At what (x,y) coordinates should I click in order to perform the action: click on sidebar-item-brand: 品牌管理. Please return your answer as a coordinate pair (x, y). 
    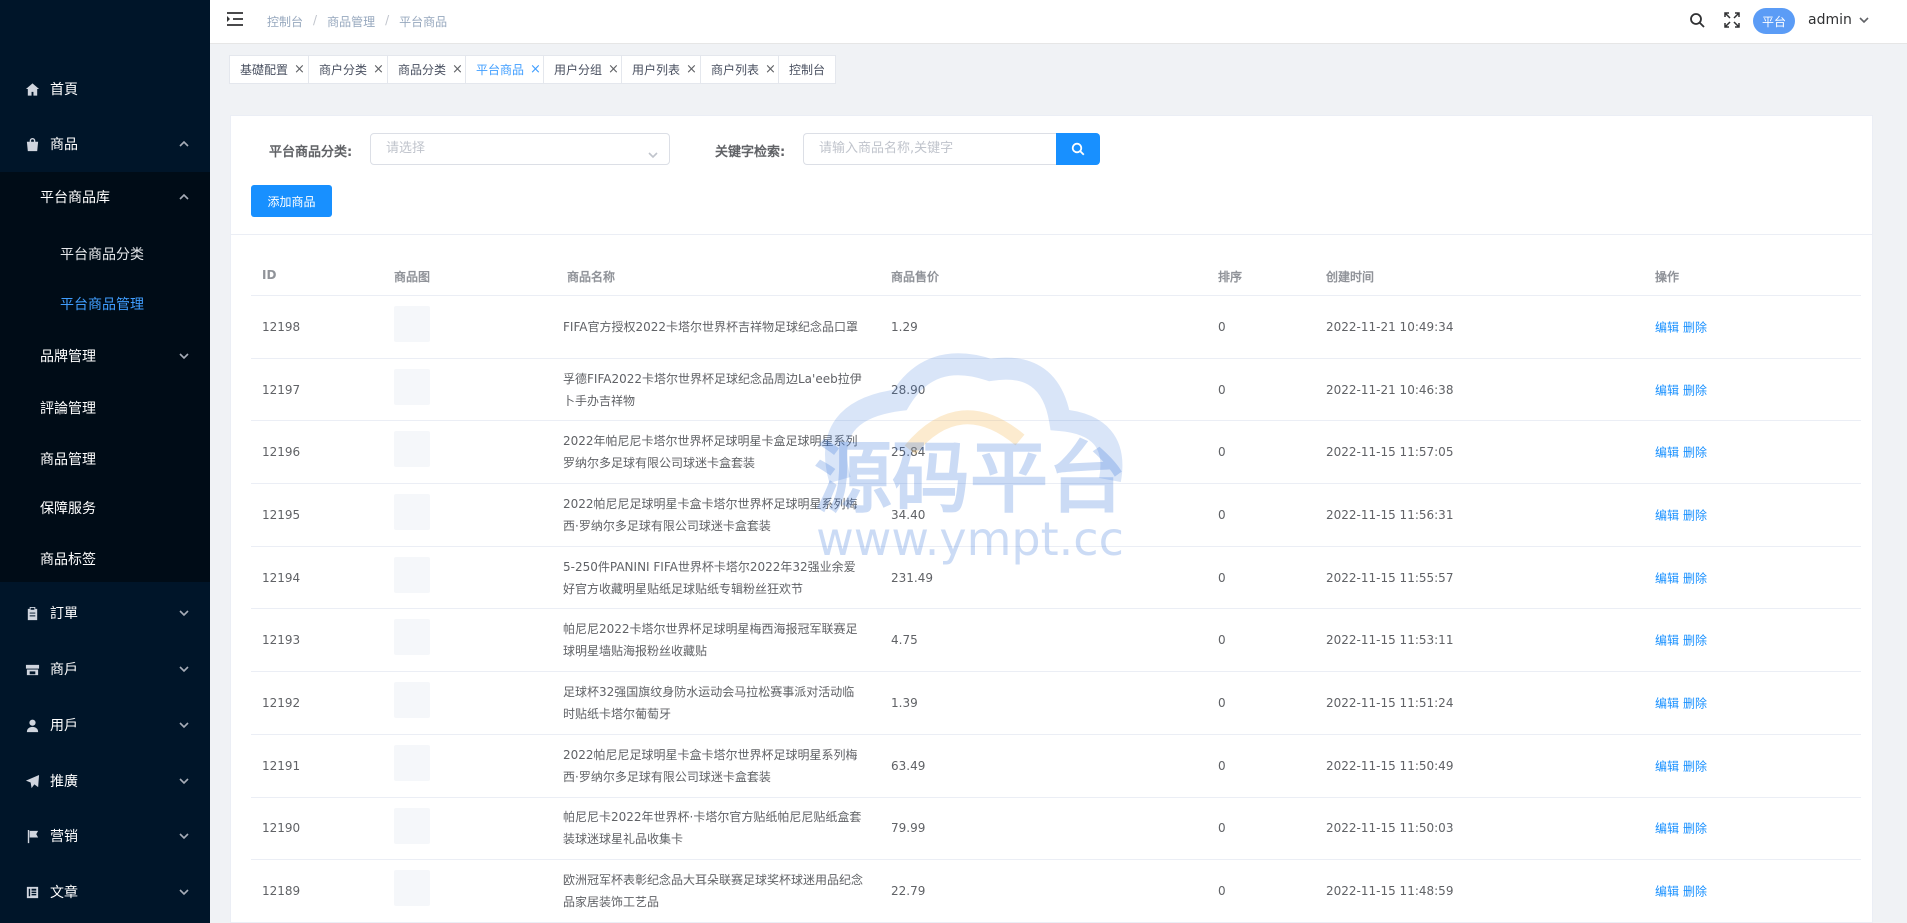
    Looking at the image, I should click on (105, 356).